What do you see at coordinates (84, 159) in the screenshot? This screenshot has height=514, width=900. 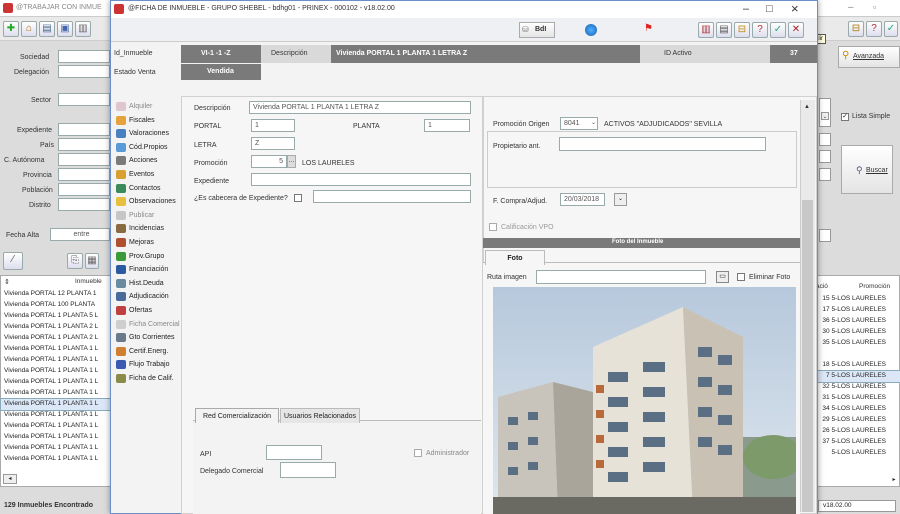 I see `bg-autonoma-field` at bounding box center [84, 159].